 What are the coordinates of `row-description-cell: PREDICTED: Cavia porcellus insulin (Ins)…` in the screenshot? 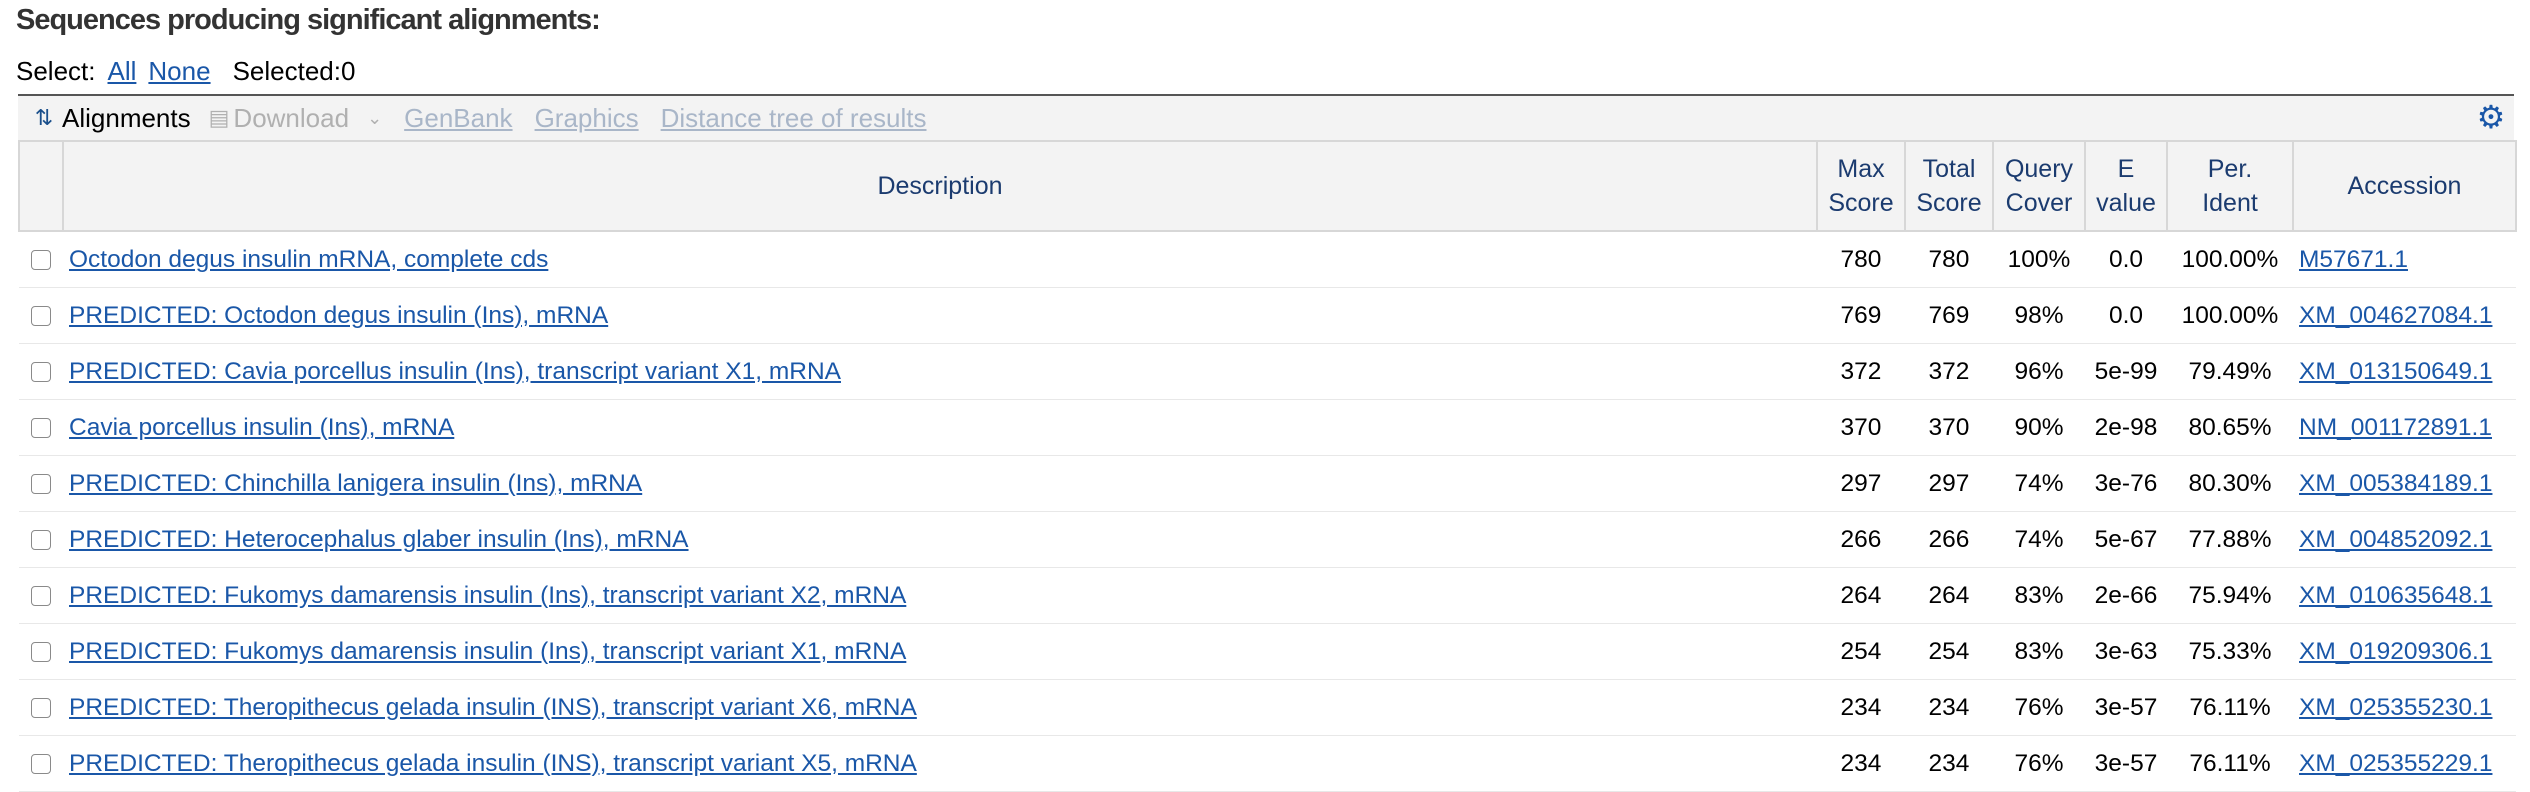 It's located at (940, 371).